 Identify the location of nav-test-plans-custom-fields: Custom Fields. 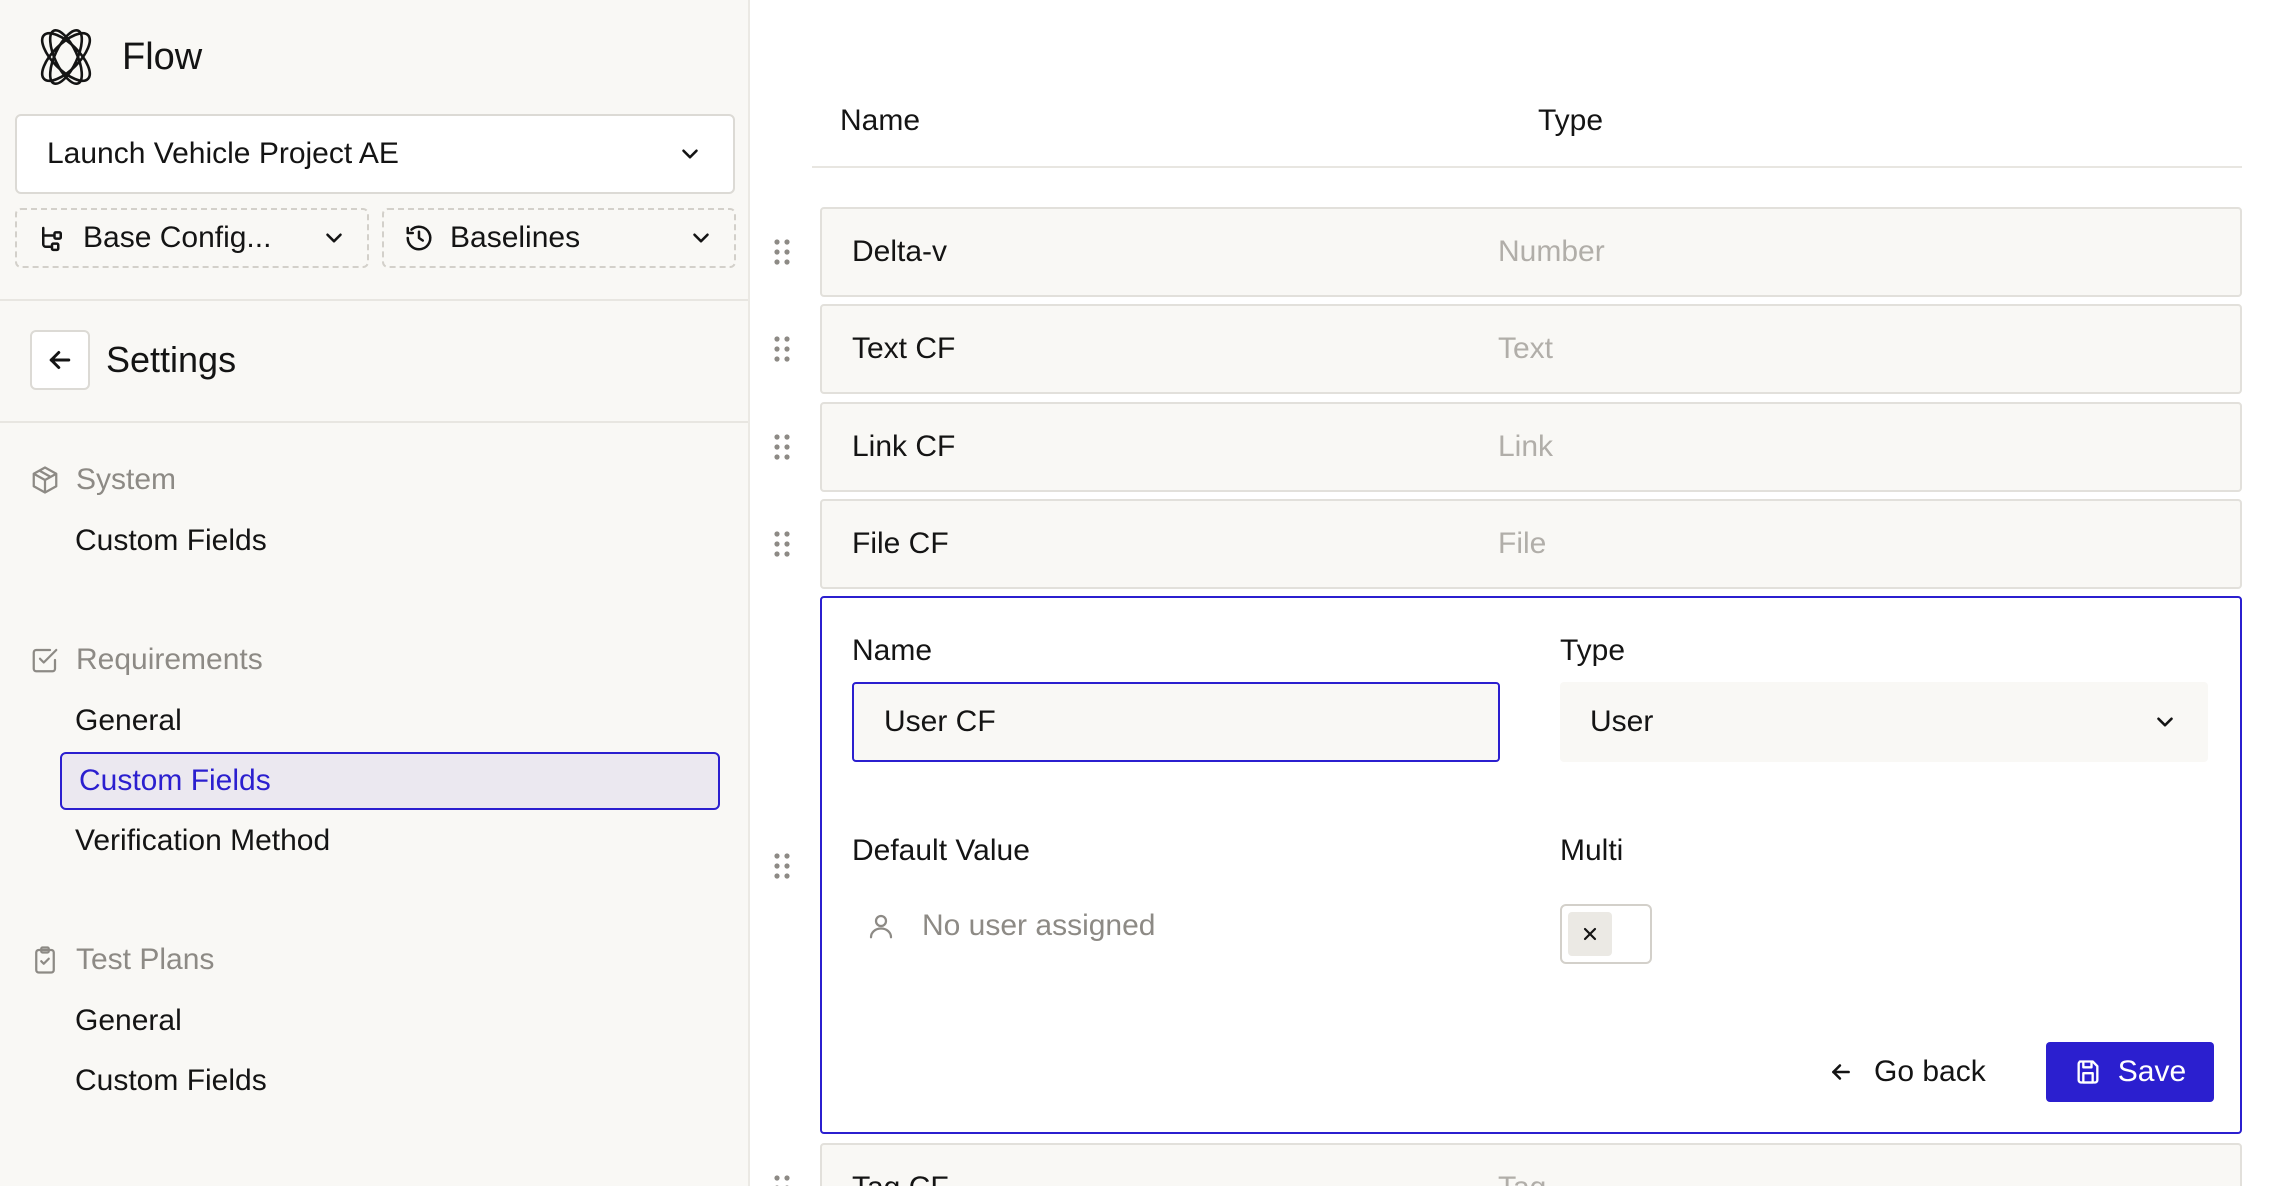
(390, 1081).